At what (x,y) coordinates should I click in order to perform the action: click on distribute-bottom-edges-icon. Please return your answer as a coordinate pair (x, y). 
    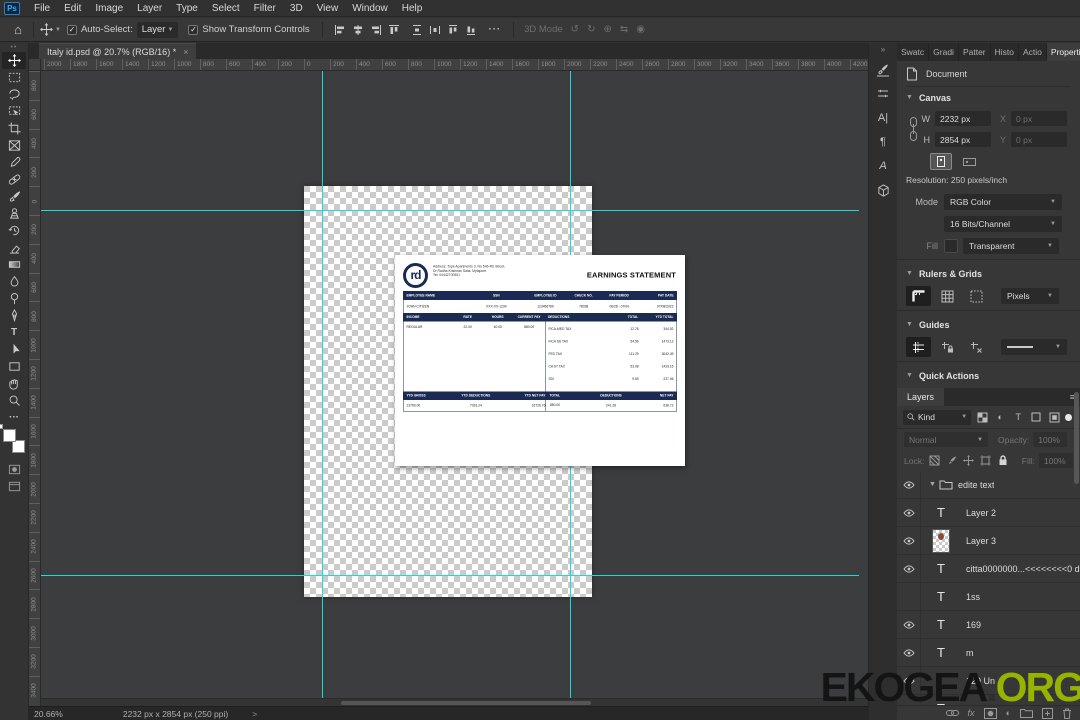
    Looking at the image, I should click on (471, 30).